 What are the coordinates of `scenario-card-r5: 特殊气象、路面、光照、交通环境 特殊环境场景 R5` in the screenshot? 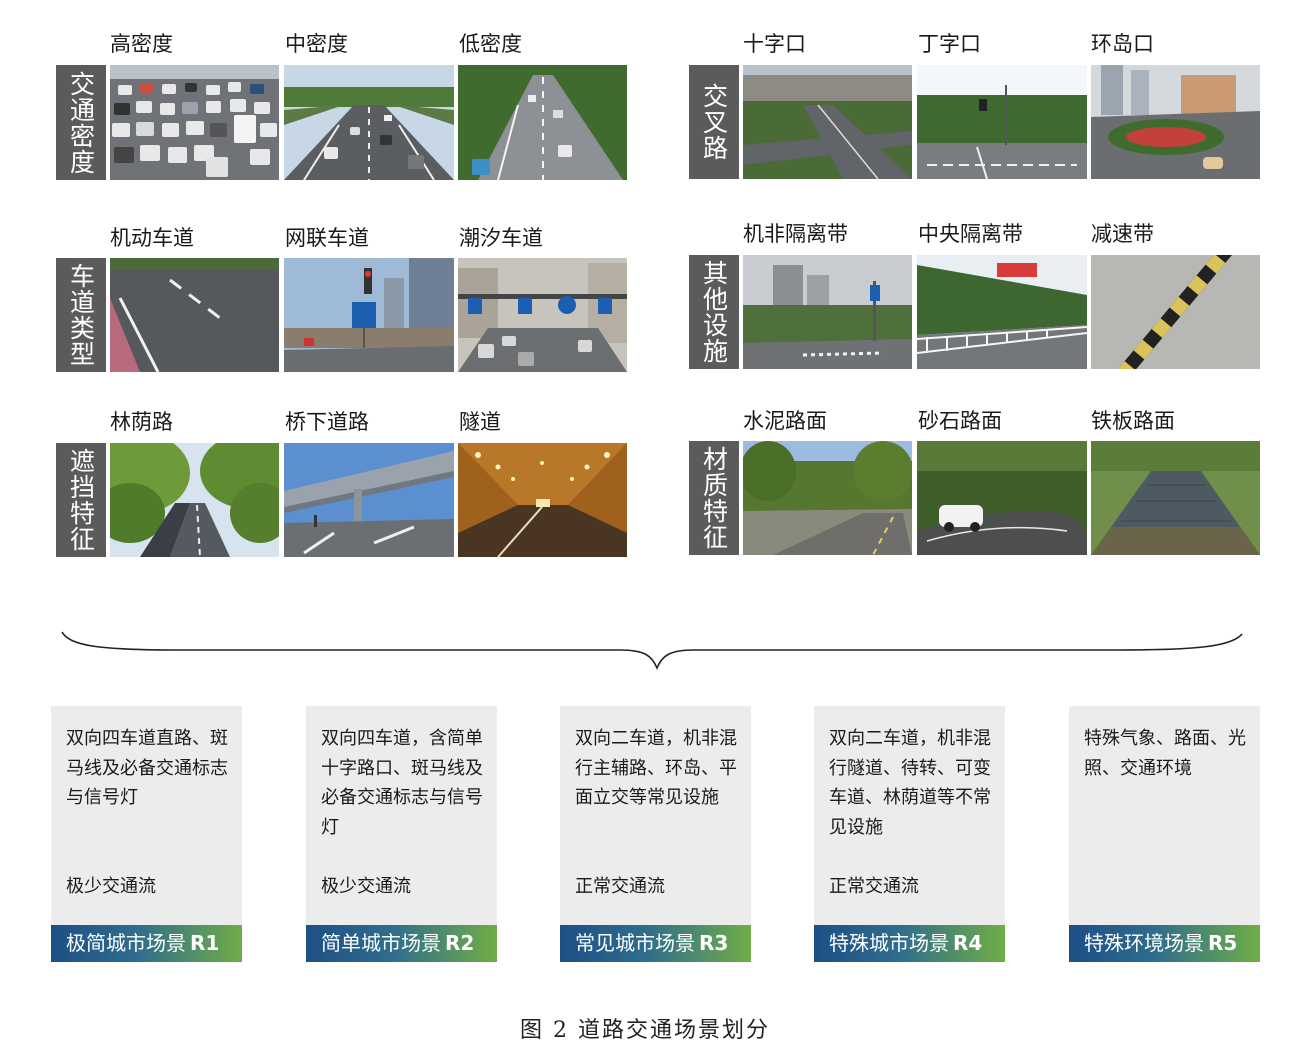 It's located at (1164, 834).